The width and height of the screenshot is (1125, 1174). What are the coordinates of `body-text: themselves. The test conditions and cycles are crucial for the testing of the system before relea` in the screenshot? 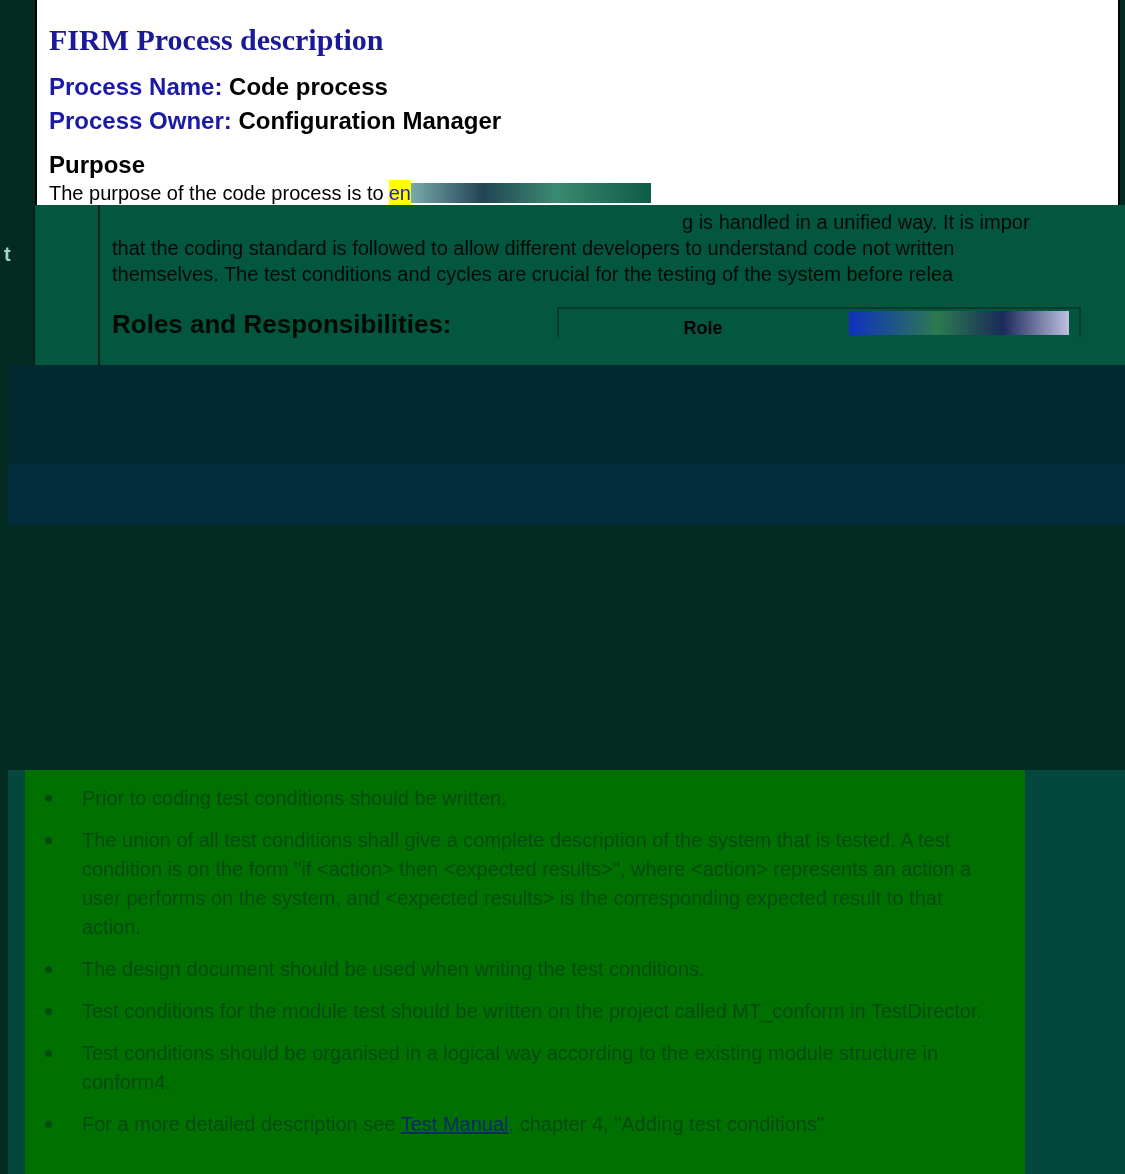 It's located at (533, 274).